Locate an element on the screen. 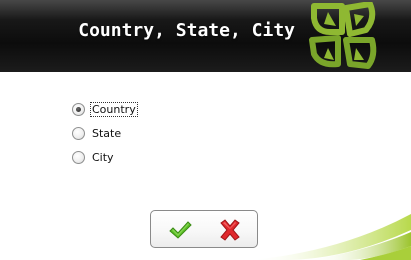 This screenshot has height=260, width=411. option-country: Country is located at coordinates (105, 109).